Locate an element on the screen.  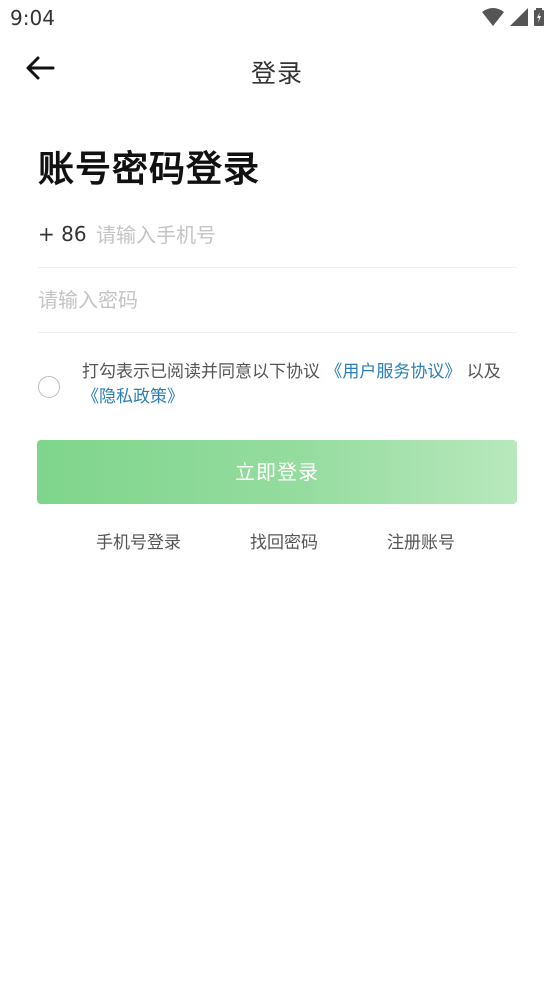
phone-login-link: 手机号登录 is located at coordinates (138, 540).